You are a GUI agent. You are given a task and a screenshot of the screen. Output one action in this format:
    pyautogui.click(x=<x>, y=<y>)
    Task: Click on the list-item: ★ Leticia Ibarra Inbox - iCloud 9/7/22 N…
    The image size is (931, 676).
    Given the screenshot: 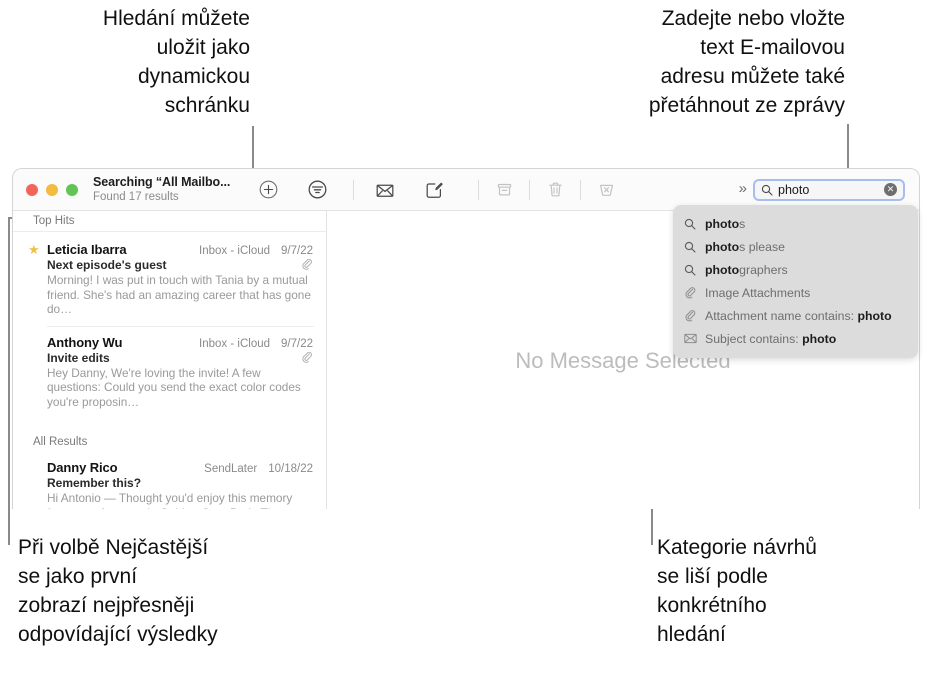 What is the action you would take?
    pyautogui.click(x=169, y=280)
    